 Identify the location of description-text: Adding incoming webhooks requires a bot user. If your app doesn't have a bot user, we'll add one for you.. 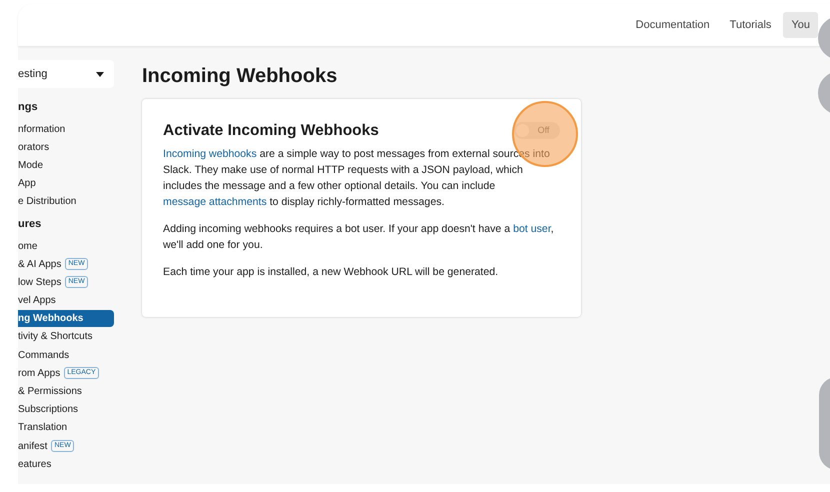
(359, 238).